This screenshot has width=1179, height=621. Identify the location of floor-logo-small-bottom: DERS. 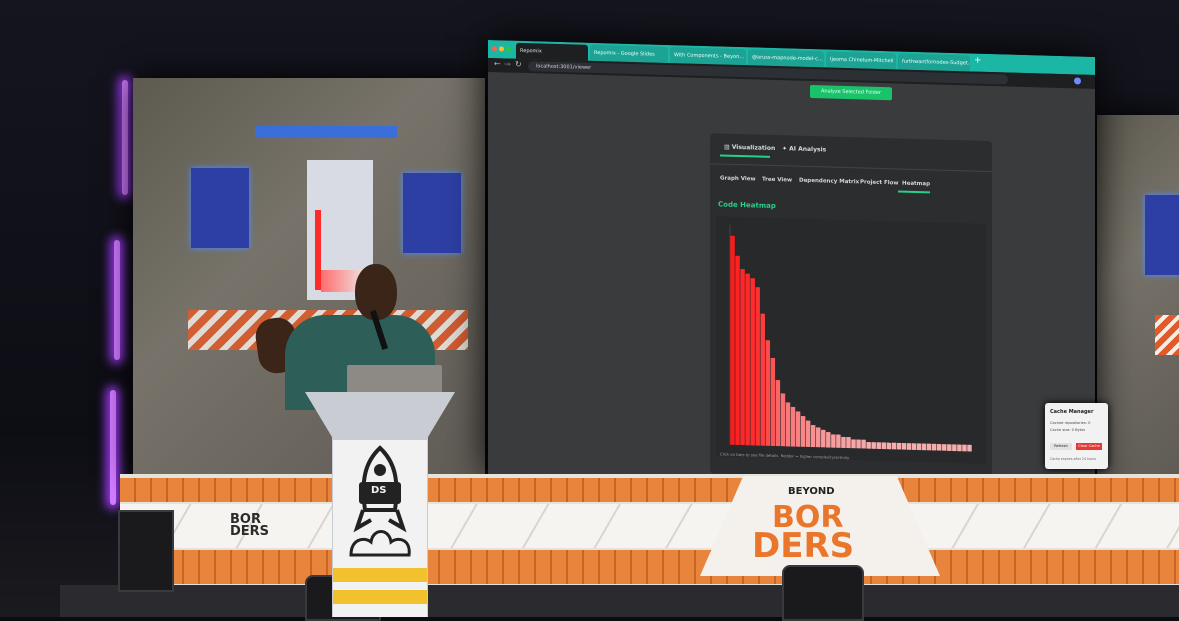
(250, 531).